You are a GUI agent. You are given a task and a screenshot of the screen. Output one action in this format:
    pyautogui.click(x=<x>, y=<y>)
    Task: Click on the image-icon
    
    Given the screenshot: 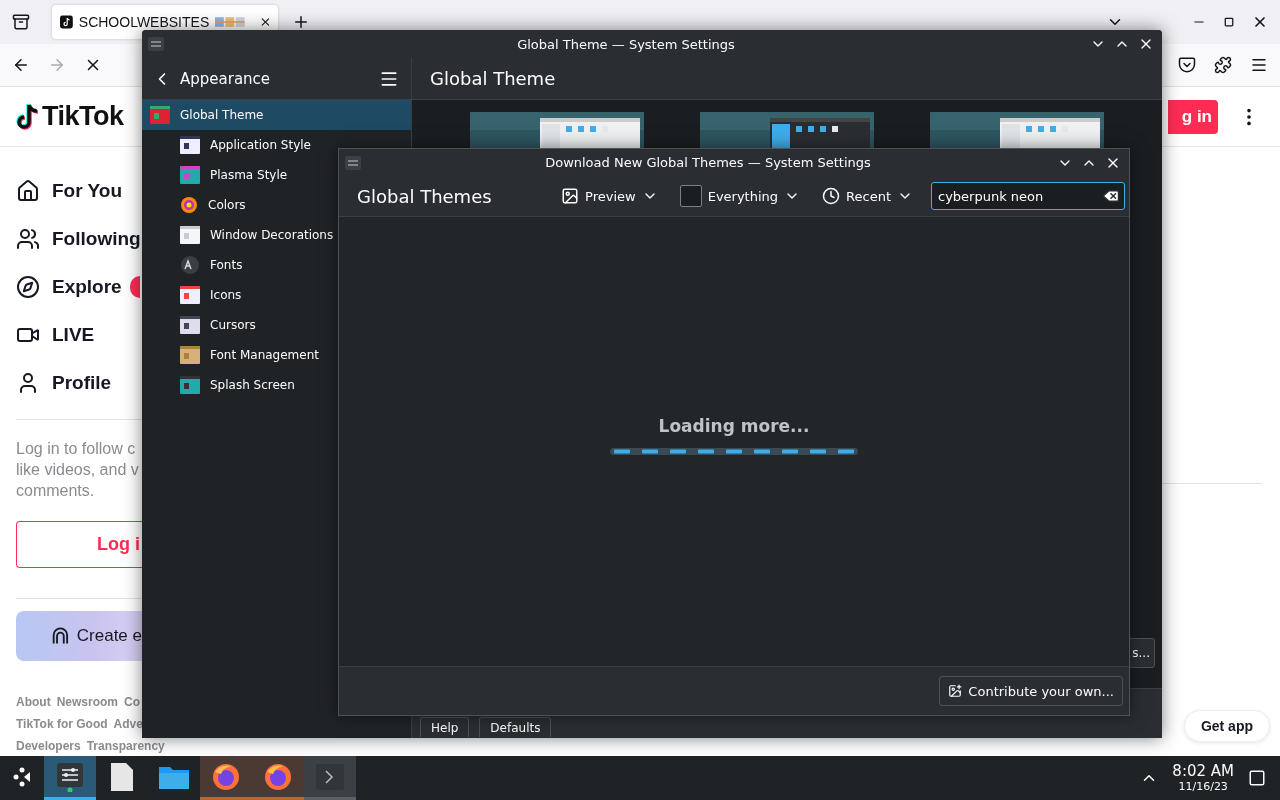 What is the action you would take?
    pyautogui.click(x=570, y=196)
    